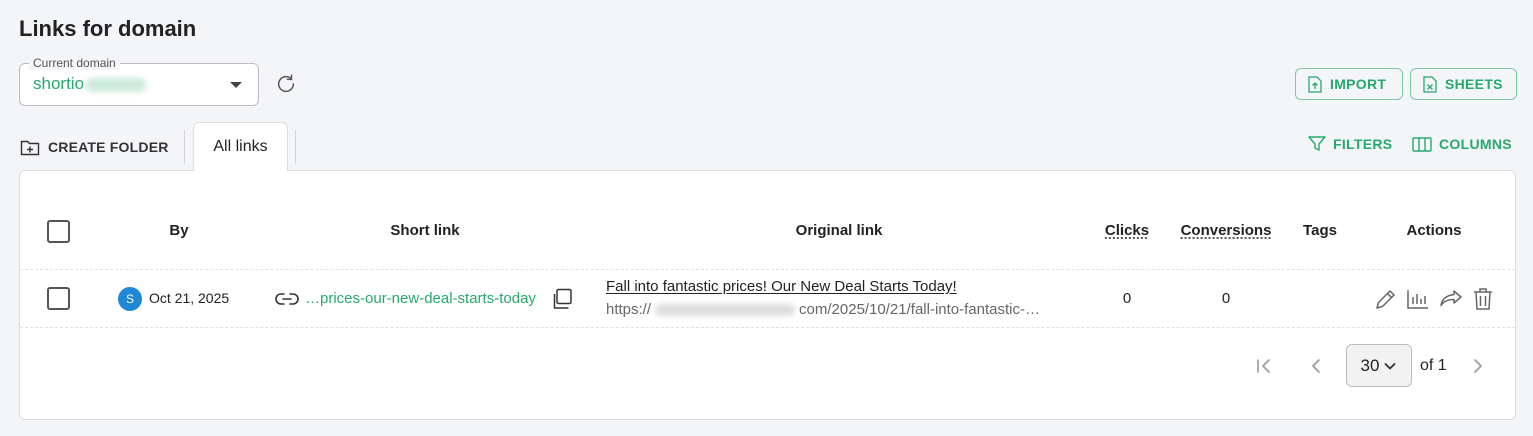  Describe the element at coordinates (1478, 366) in the screenshot. I see `next-page-icon` at that location.